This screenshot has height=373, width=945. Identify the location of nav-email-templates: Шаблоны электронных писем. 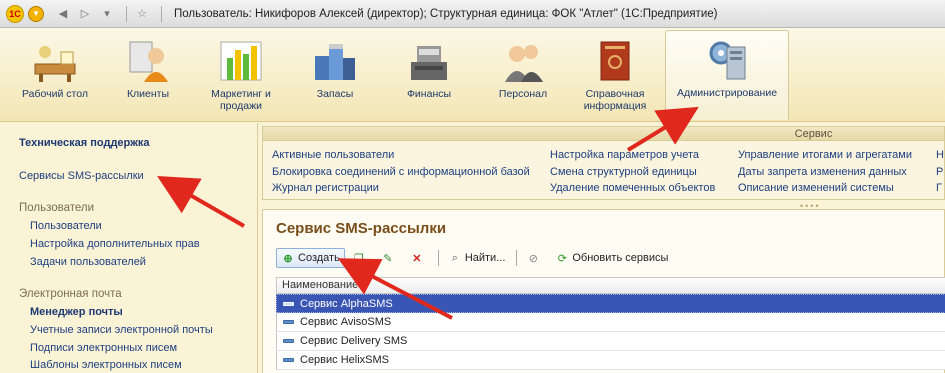
(106, 365).